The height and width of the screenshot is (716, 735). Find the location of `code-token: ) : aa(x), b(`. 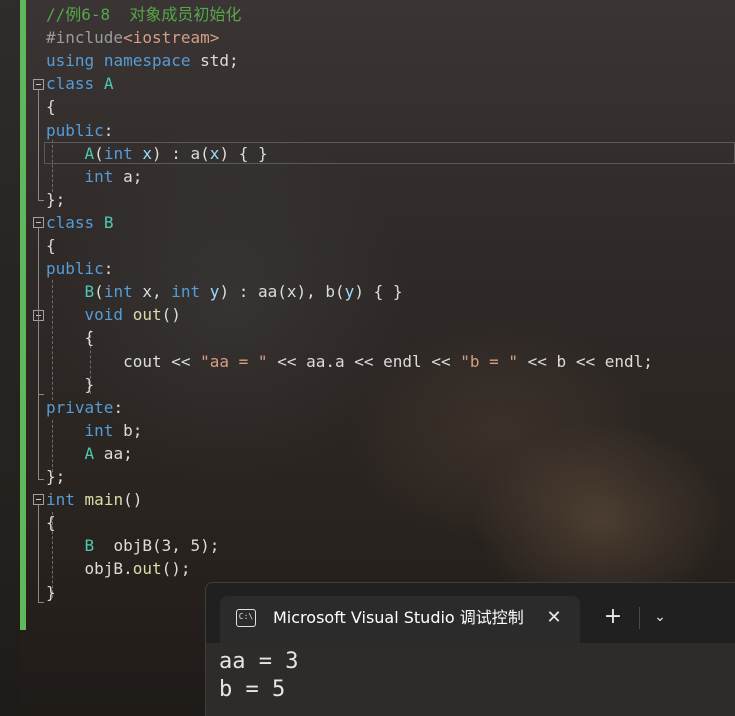

code-token: ) : aa(x), b( is located at coordinates (282, 292).